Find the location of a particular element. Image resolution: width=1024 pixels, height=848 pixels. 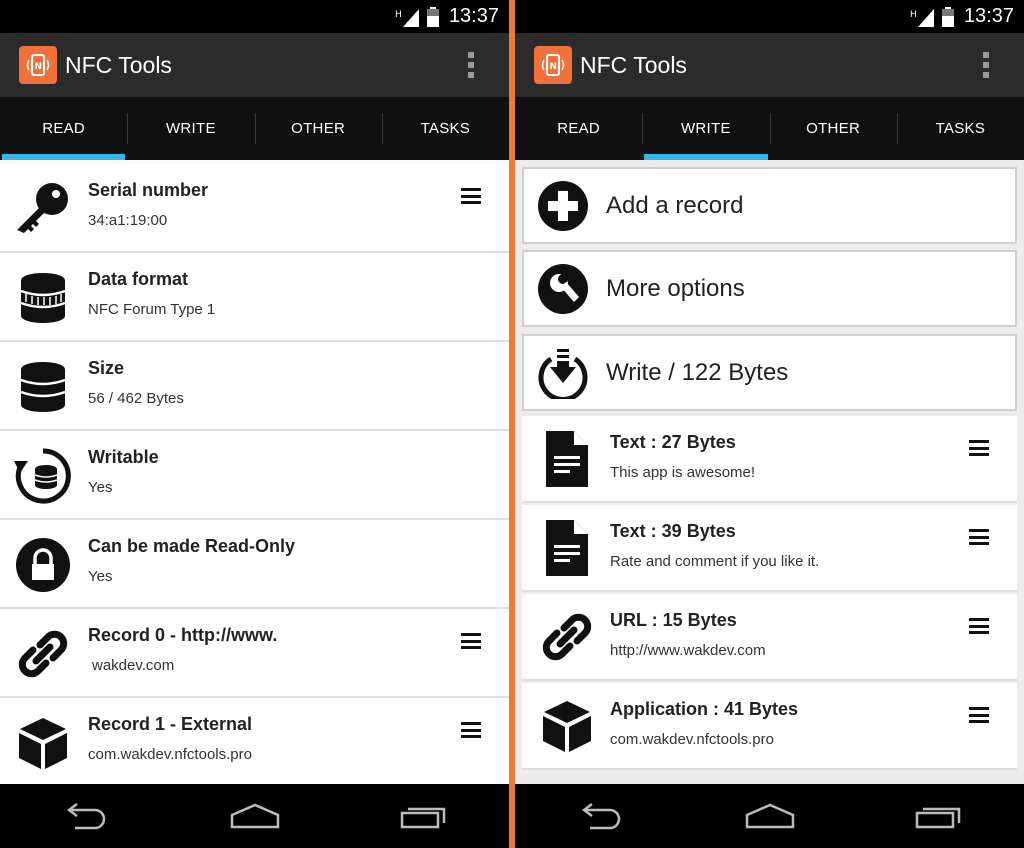

wrench-icon is located at coordinates (563, 289).